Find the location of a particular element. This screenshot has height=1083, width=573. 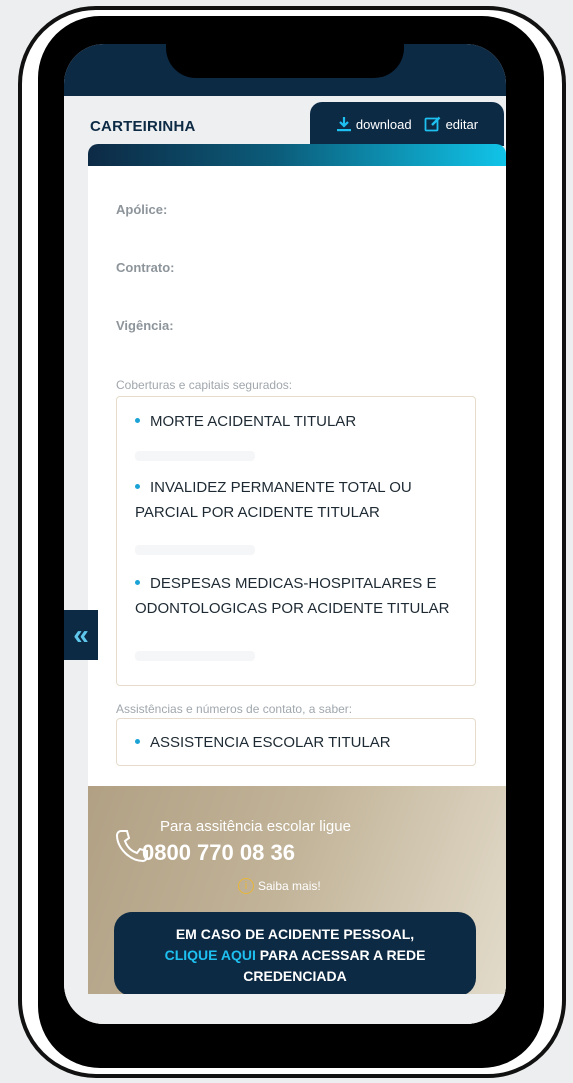

apolice-label: Apólice: is located at coordinates (142, 209).